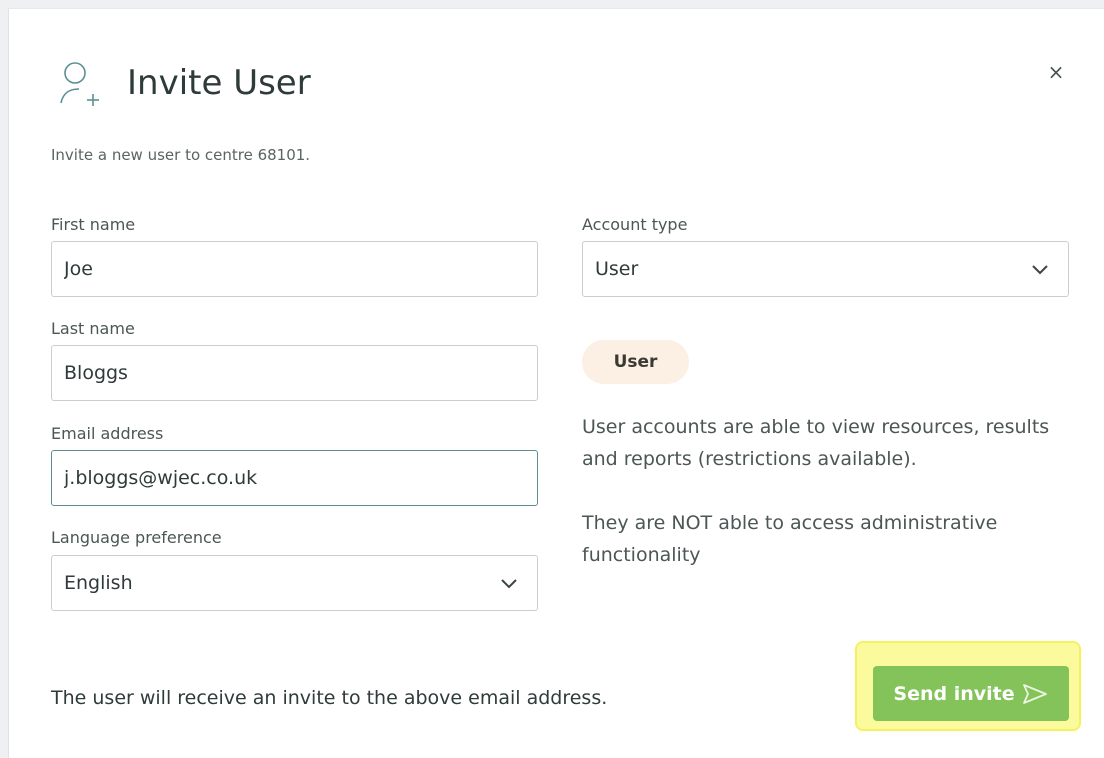 Image resolution: width=1104 pixels, height=758 pixels. What do you see at coordinates (825, 269) in the screenshot?
I see `account-type-select: User` at bounding box center [825, 269].